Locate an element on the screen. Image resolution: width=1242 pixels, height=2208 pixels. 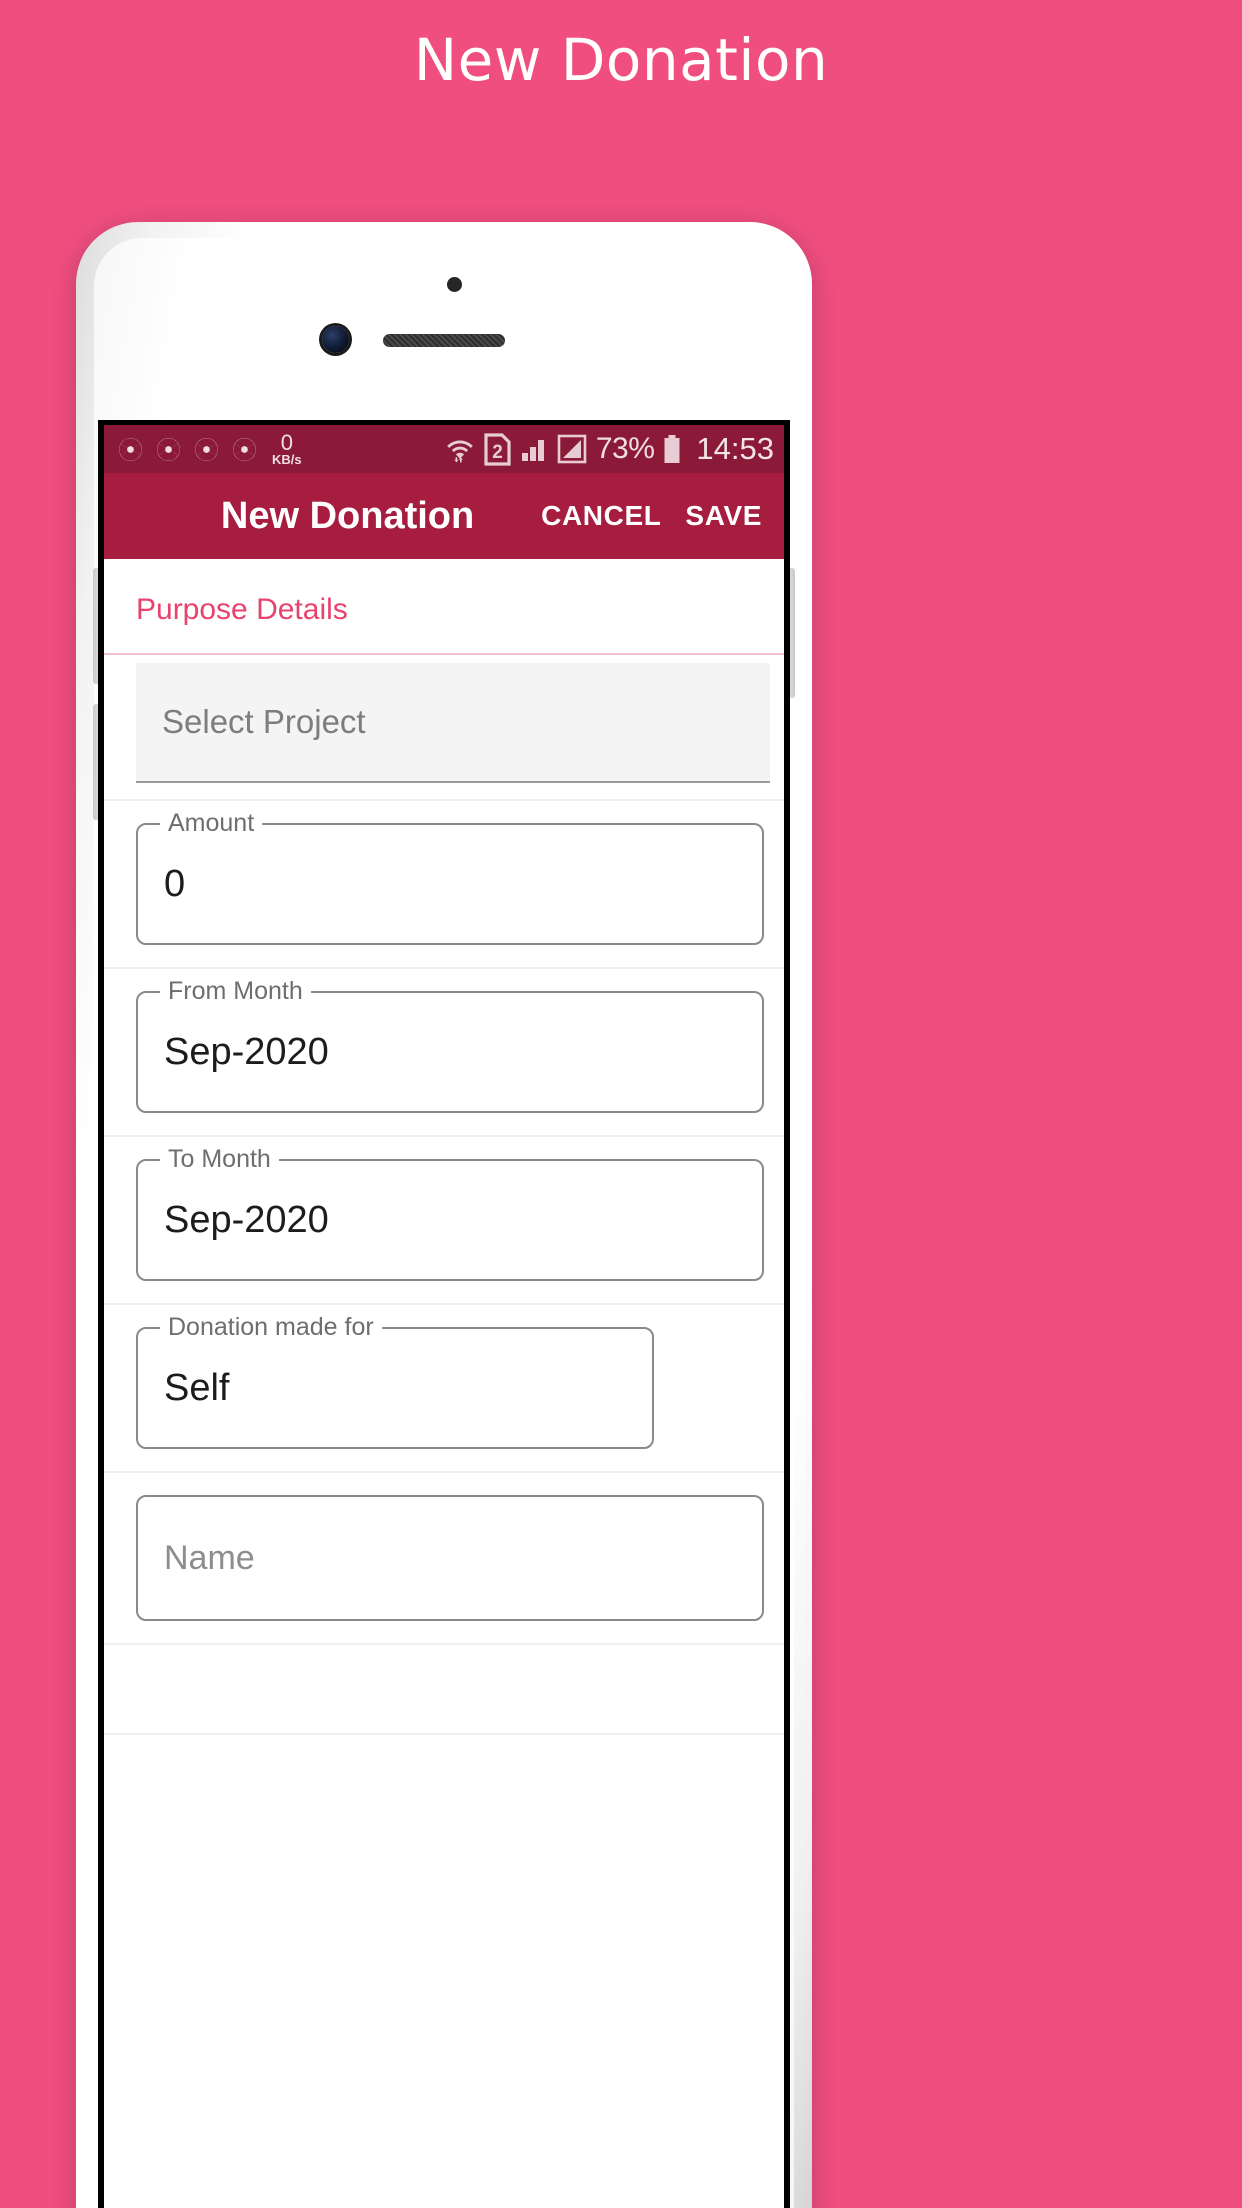
donor-name-placeholder: Name is located at coordinates (209, 1557).